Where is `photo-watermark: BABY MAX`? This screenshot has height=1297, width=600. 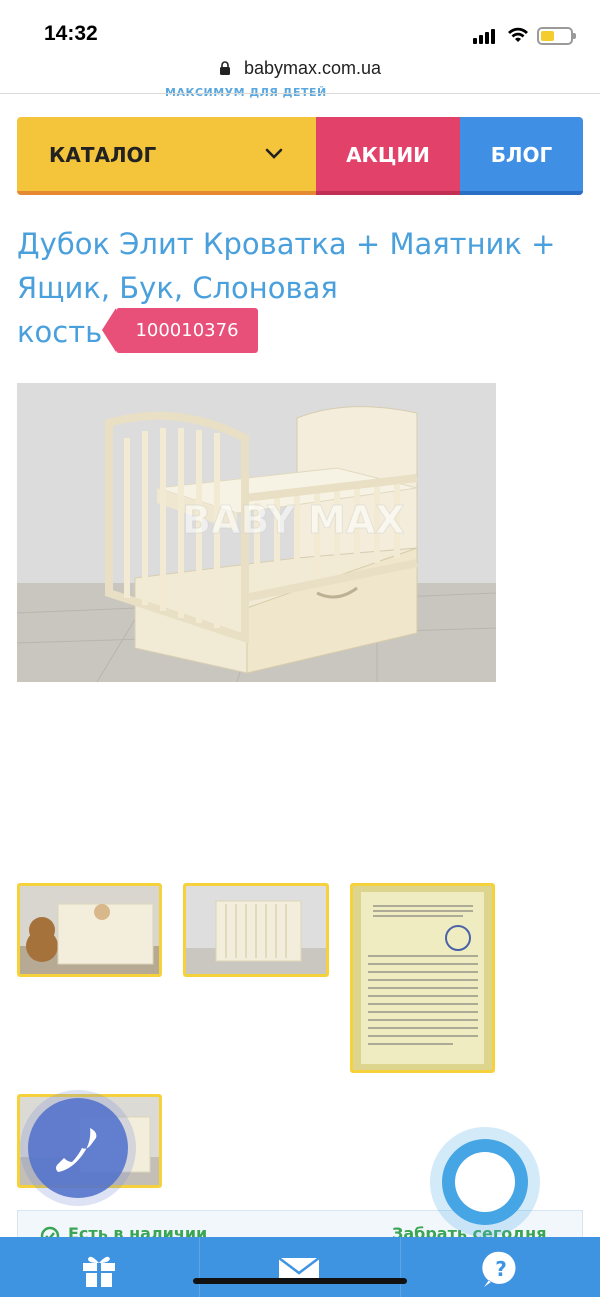 photo-watermark: BABY MAX is located at coordinates (293, 520).